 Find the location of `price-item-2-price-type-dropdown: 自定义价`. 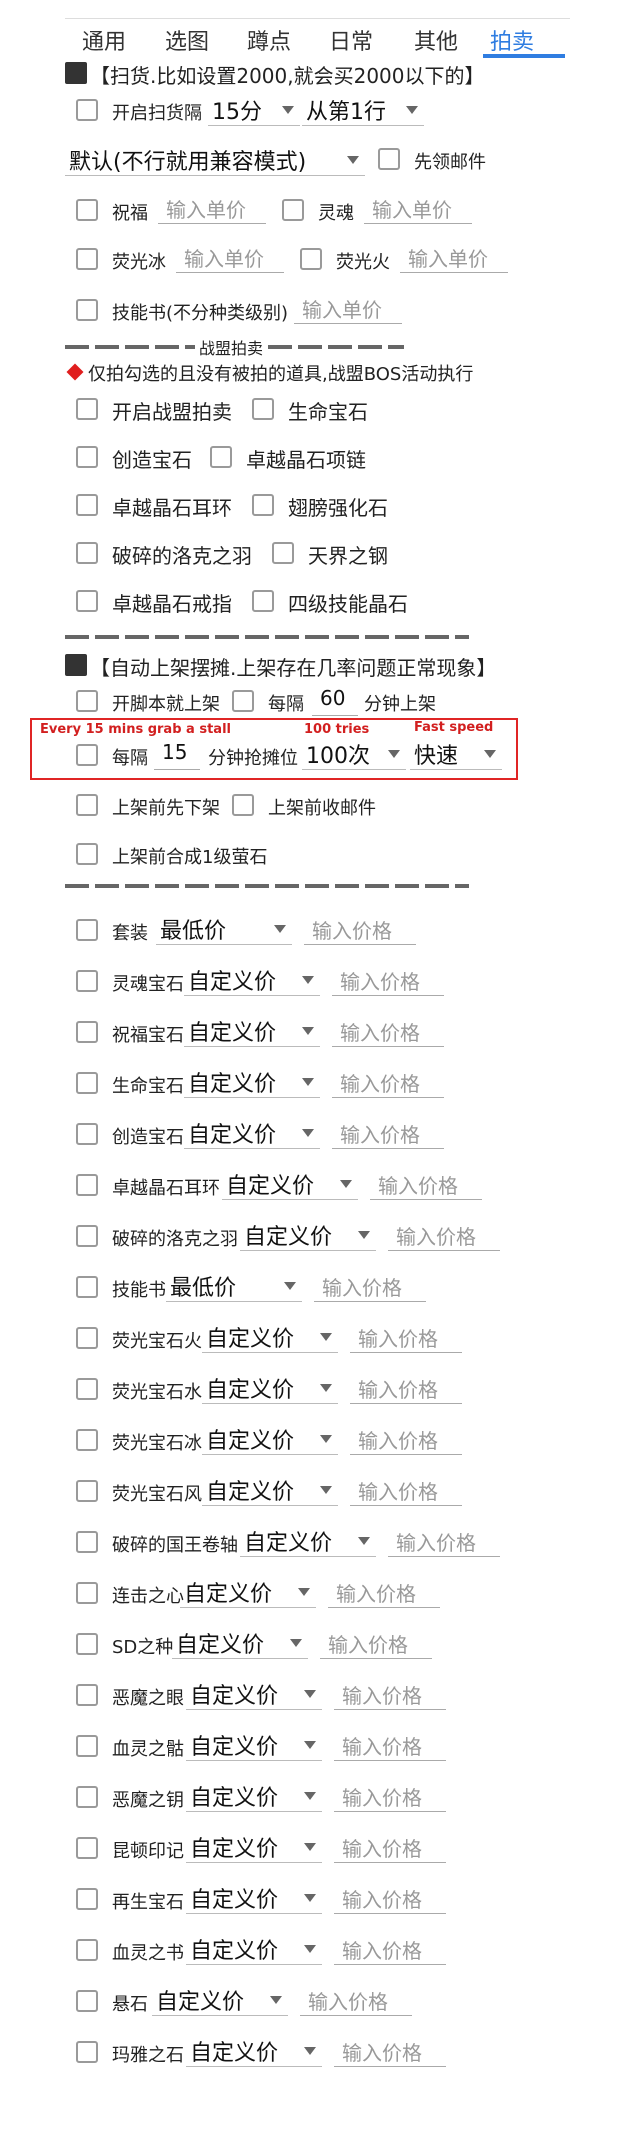

price-item-2-price-type-dropdown: 自定义价 is located at coordinates (252, 1031).